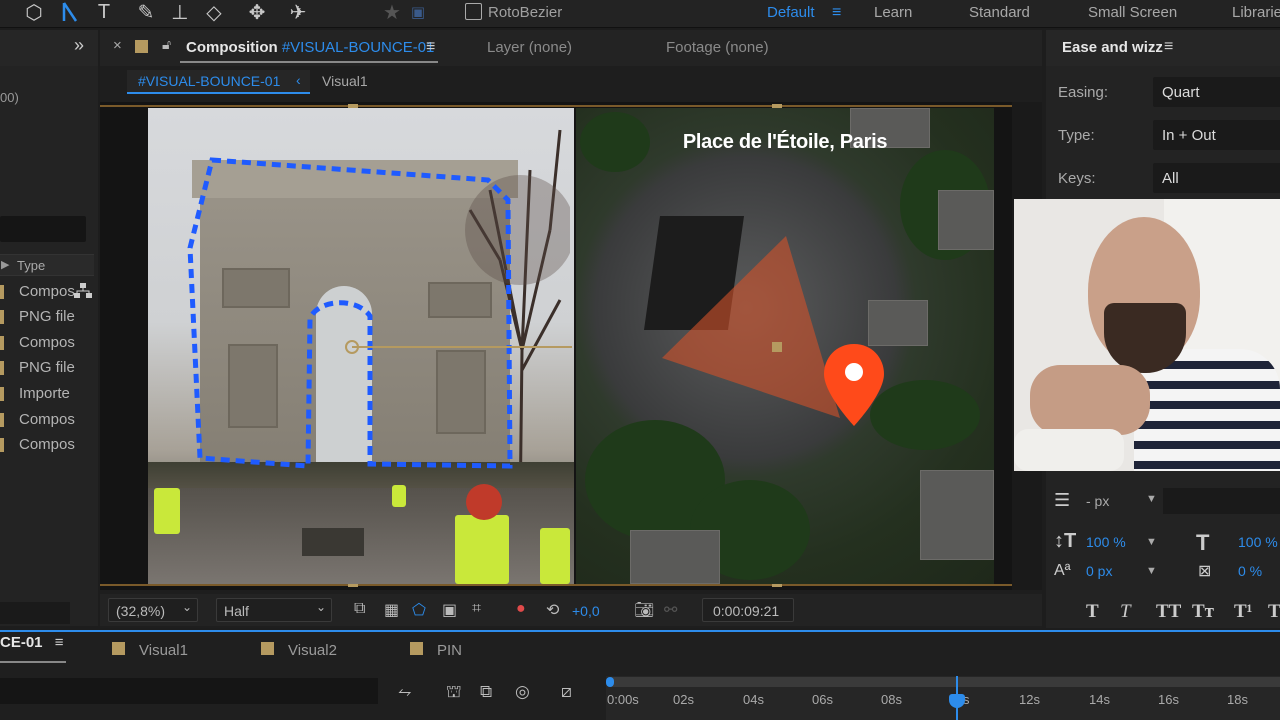 This screenshot has width=1280, height=720. What do you see at coordinates (449, 610) in the screenshot?
I see `safe-margins-icon: ▣` at bounding box center [449, 610].